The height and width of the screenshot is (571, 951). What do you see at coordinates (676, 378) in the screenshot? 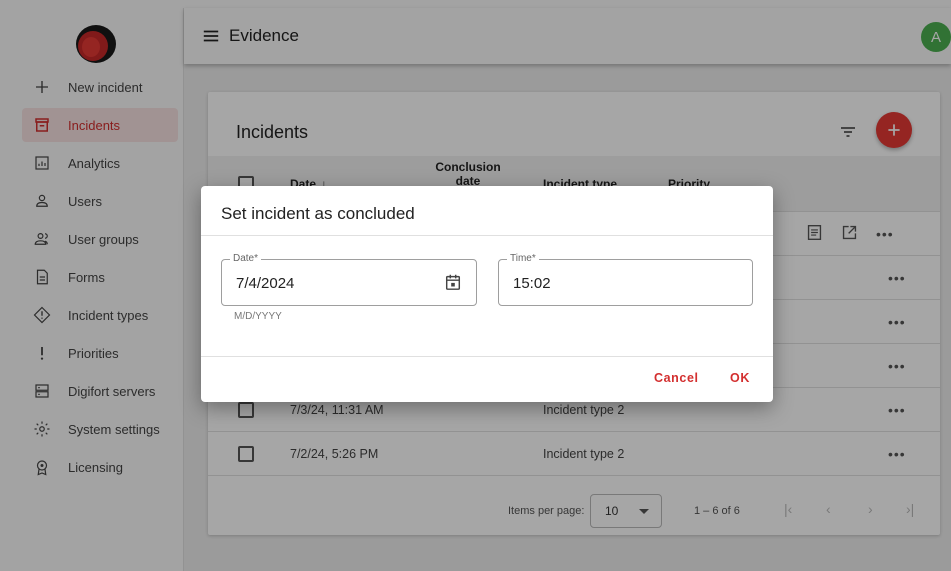
I see `cancel-button: Cancel` at bounding box center [676, 378].